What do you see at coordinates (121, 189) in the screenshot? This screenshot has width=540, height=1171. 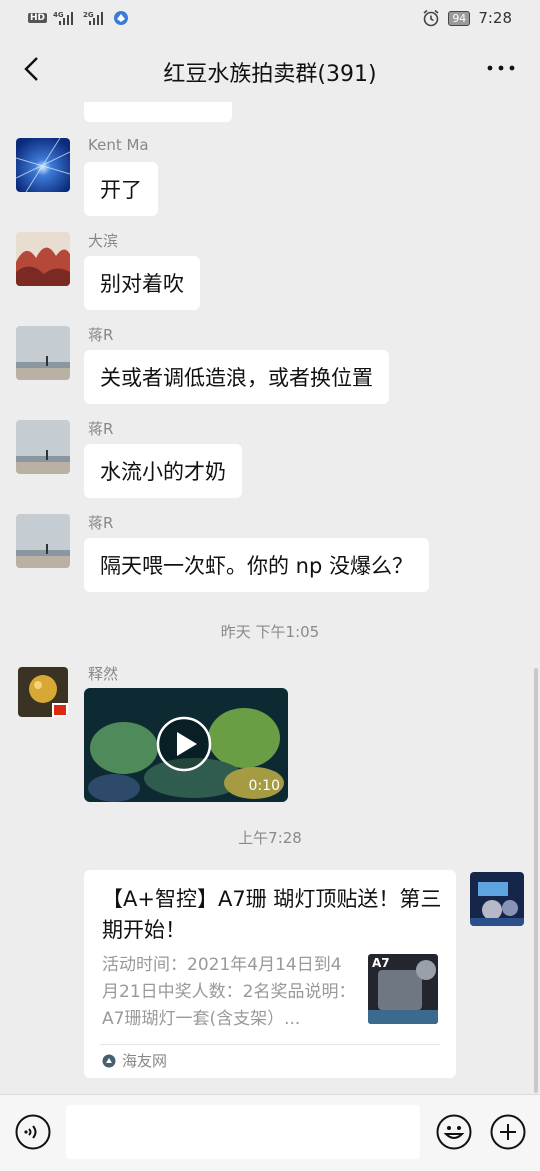 I see `message-bubble: 开了` at bounding box center [121, 189].